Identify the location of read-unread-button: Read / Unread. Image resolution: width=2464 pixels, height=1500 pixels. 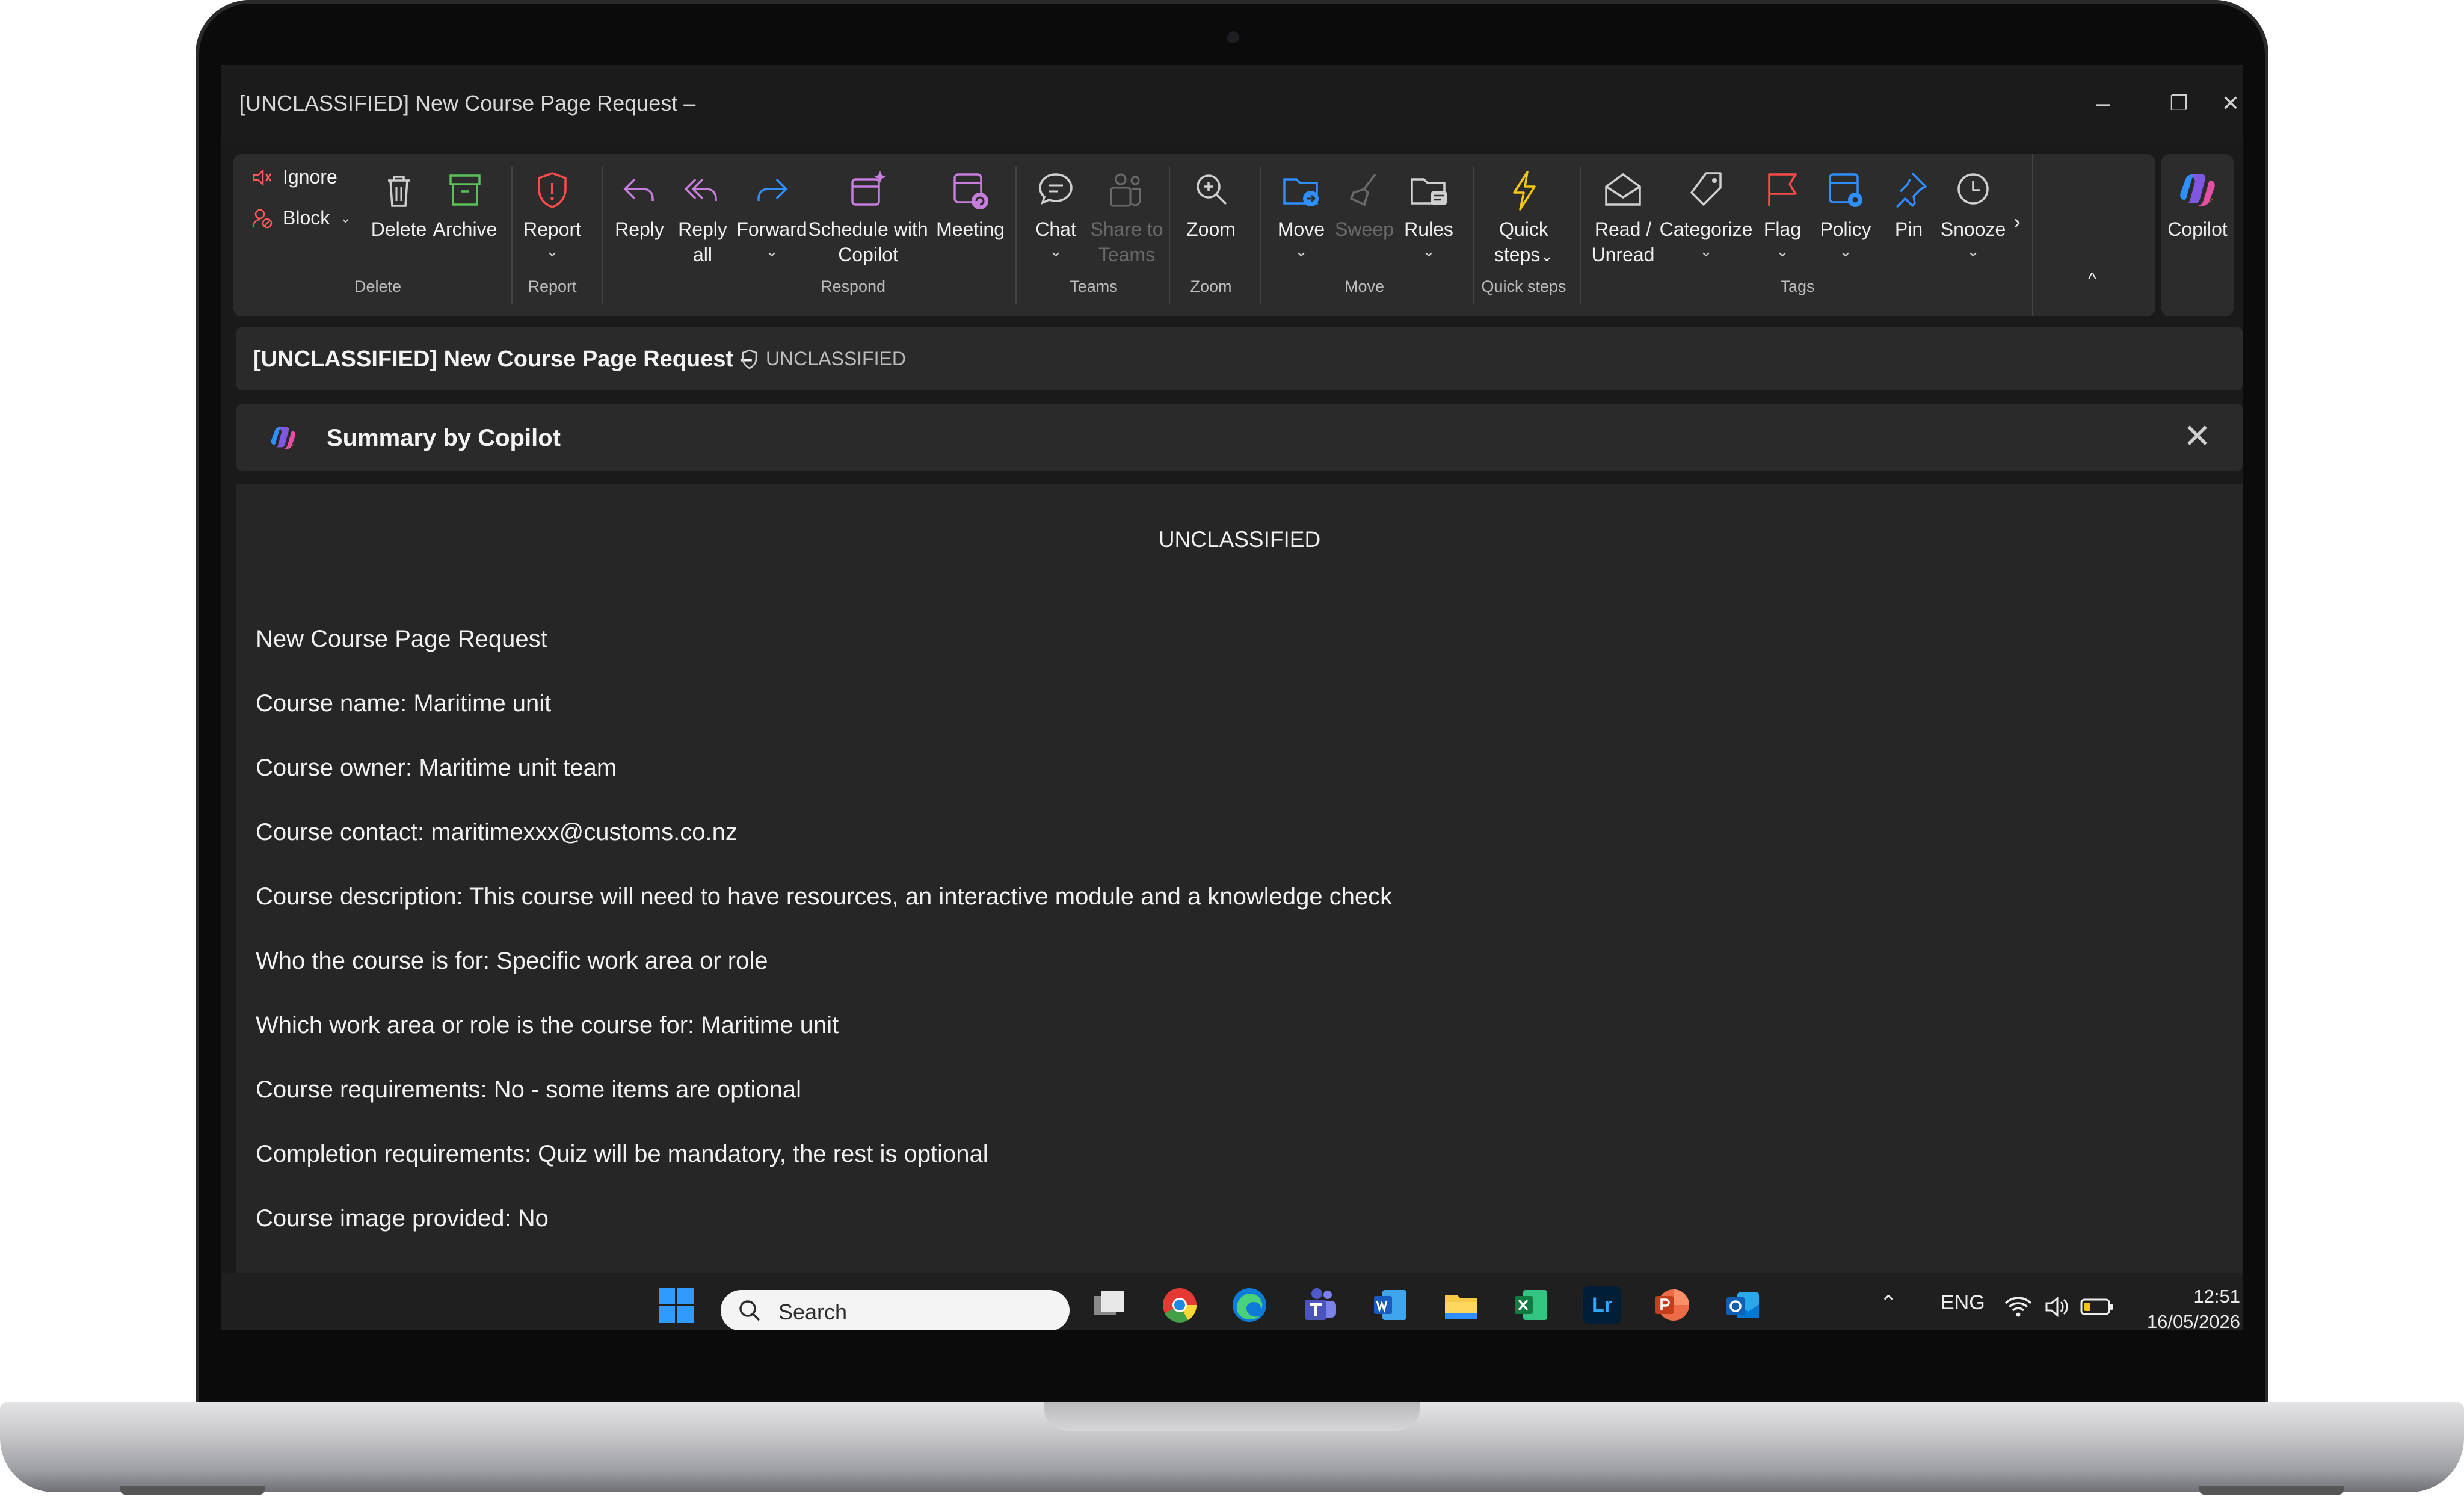
(1623, 216).